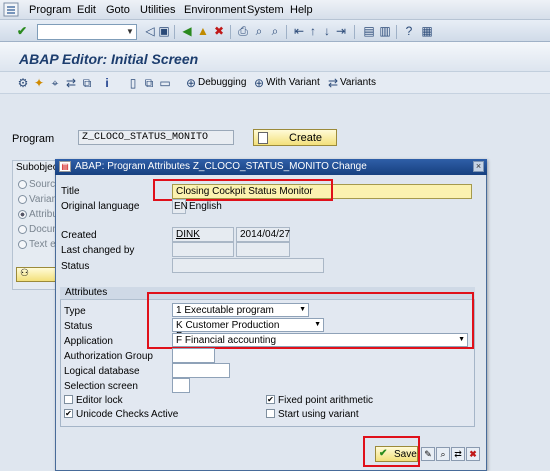 The width and height of the screenshot is (550, 471). What do you see at coordinates (259, 31) in the screenshot?
I see `find-icon: ⌕` at bounding box center [259, 31].